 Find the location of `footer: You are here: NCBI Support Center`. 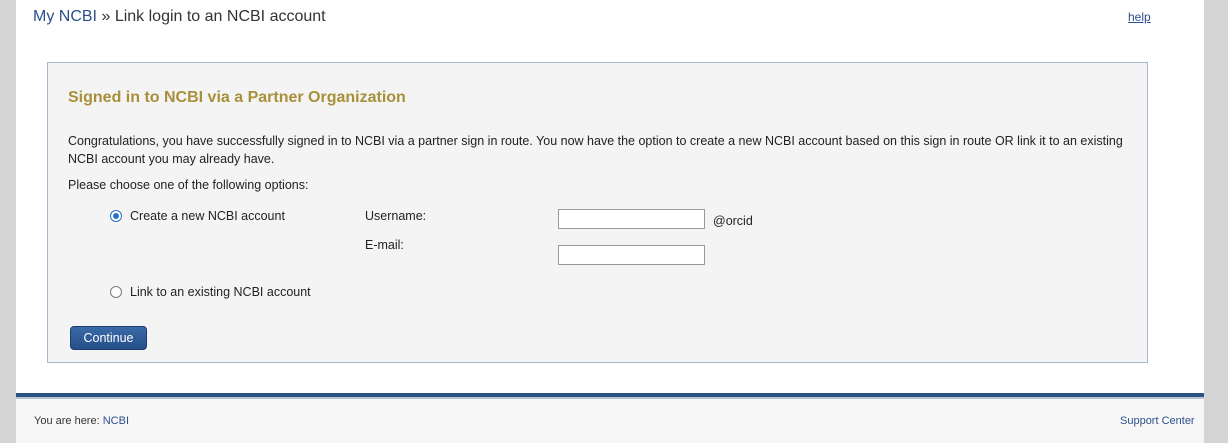

footer: You are here: NCBI Support Center is located at coordinates (610, 421).